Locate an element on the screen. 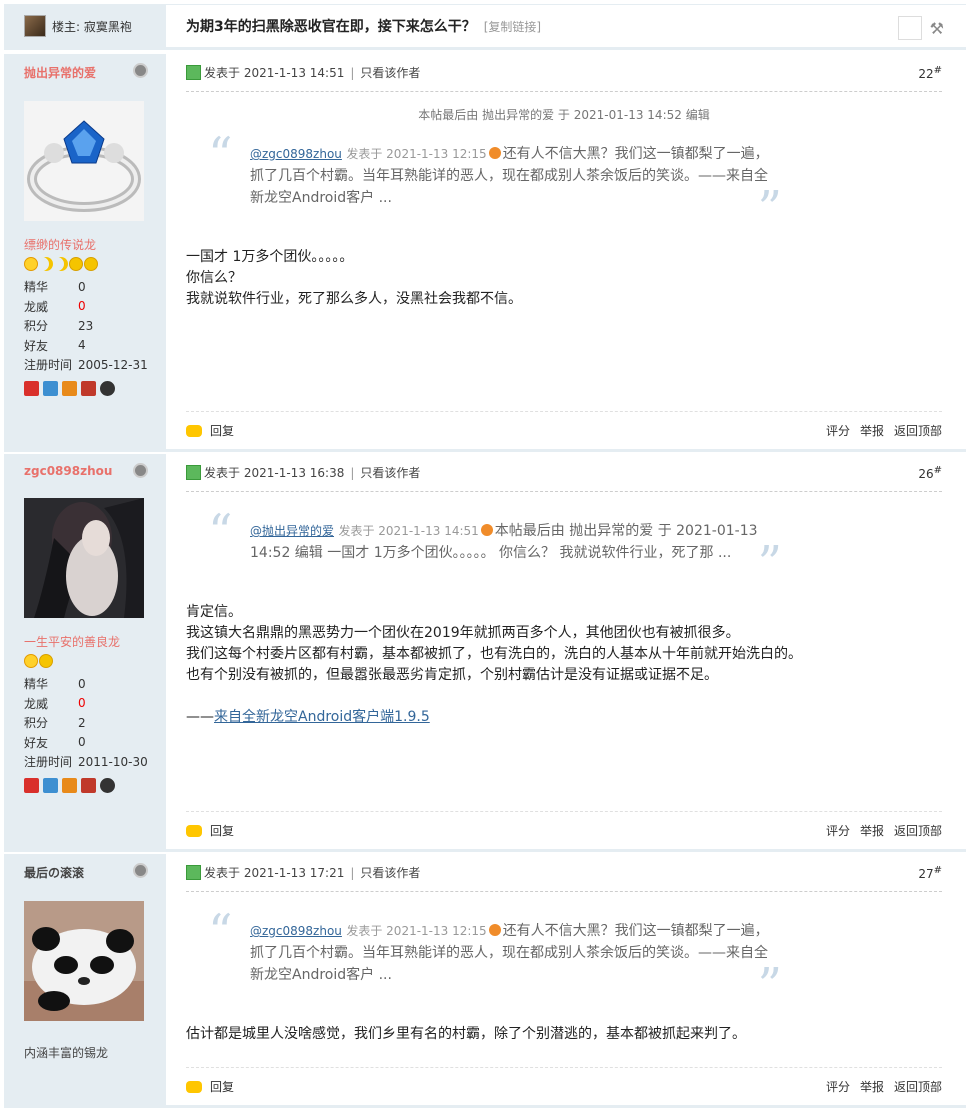 This screenshot has width=971, height=1108. quote-meta: 发表于 2021-1-13 14:51 is located at coordinates (408, 531).